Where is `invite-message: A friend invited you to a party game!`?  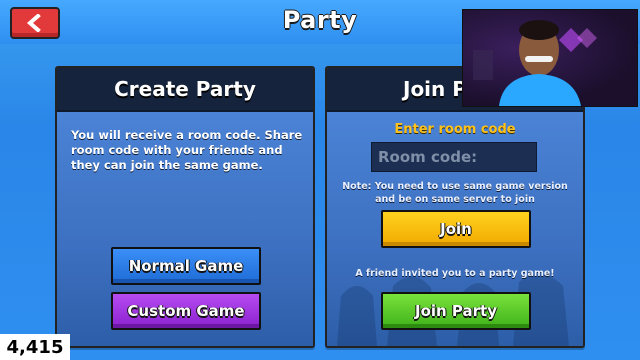
invite-message: A friend invited you to a party game! is located at coordinates (455, 273).